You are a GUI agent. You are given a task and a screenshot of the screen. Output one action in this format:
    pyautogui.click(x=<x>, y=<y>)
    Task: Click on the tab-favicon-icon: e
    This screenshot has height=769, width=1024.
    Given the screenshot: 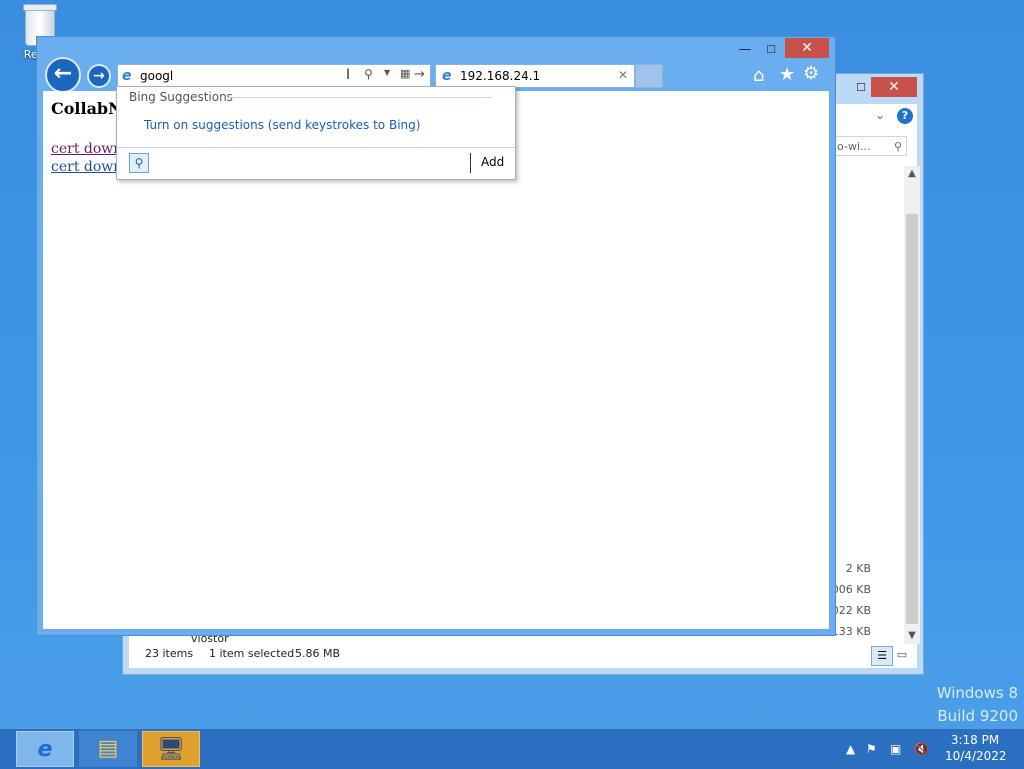 What is the action you would take?
    pyautogui.click(x=447, y=76)
    